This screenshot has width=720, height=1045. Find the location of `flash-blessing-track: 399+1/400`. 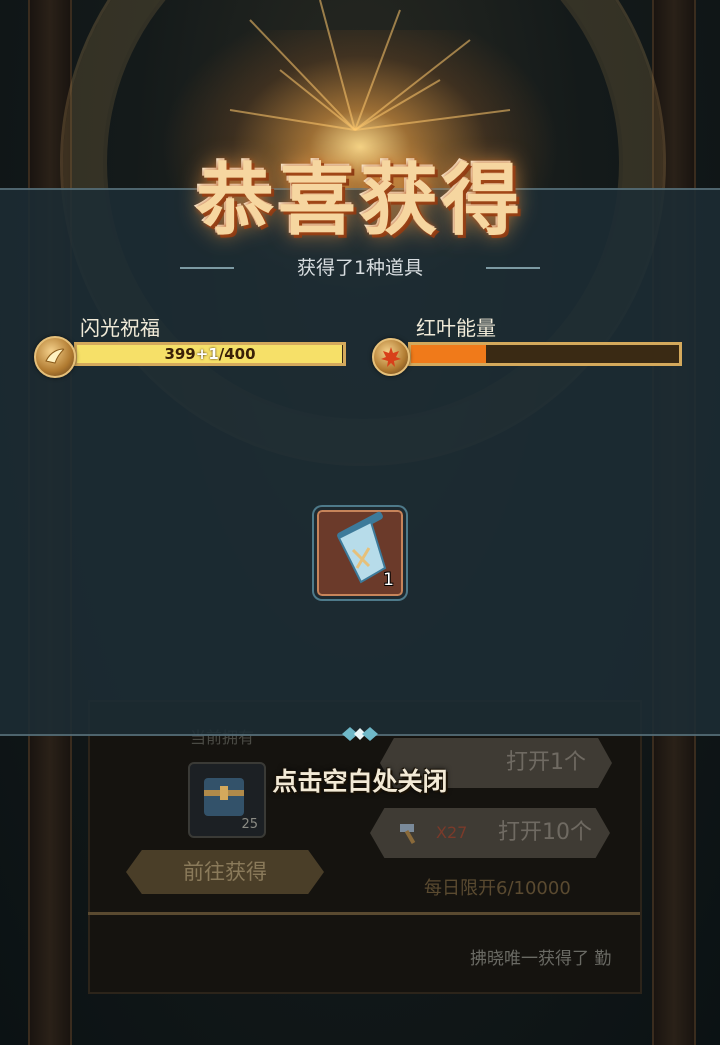

flash-blessing-track: 399+1/400 is located at coordinates (210, 354).